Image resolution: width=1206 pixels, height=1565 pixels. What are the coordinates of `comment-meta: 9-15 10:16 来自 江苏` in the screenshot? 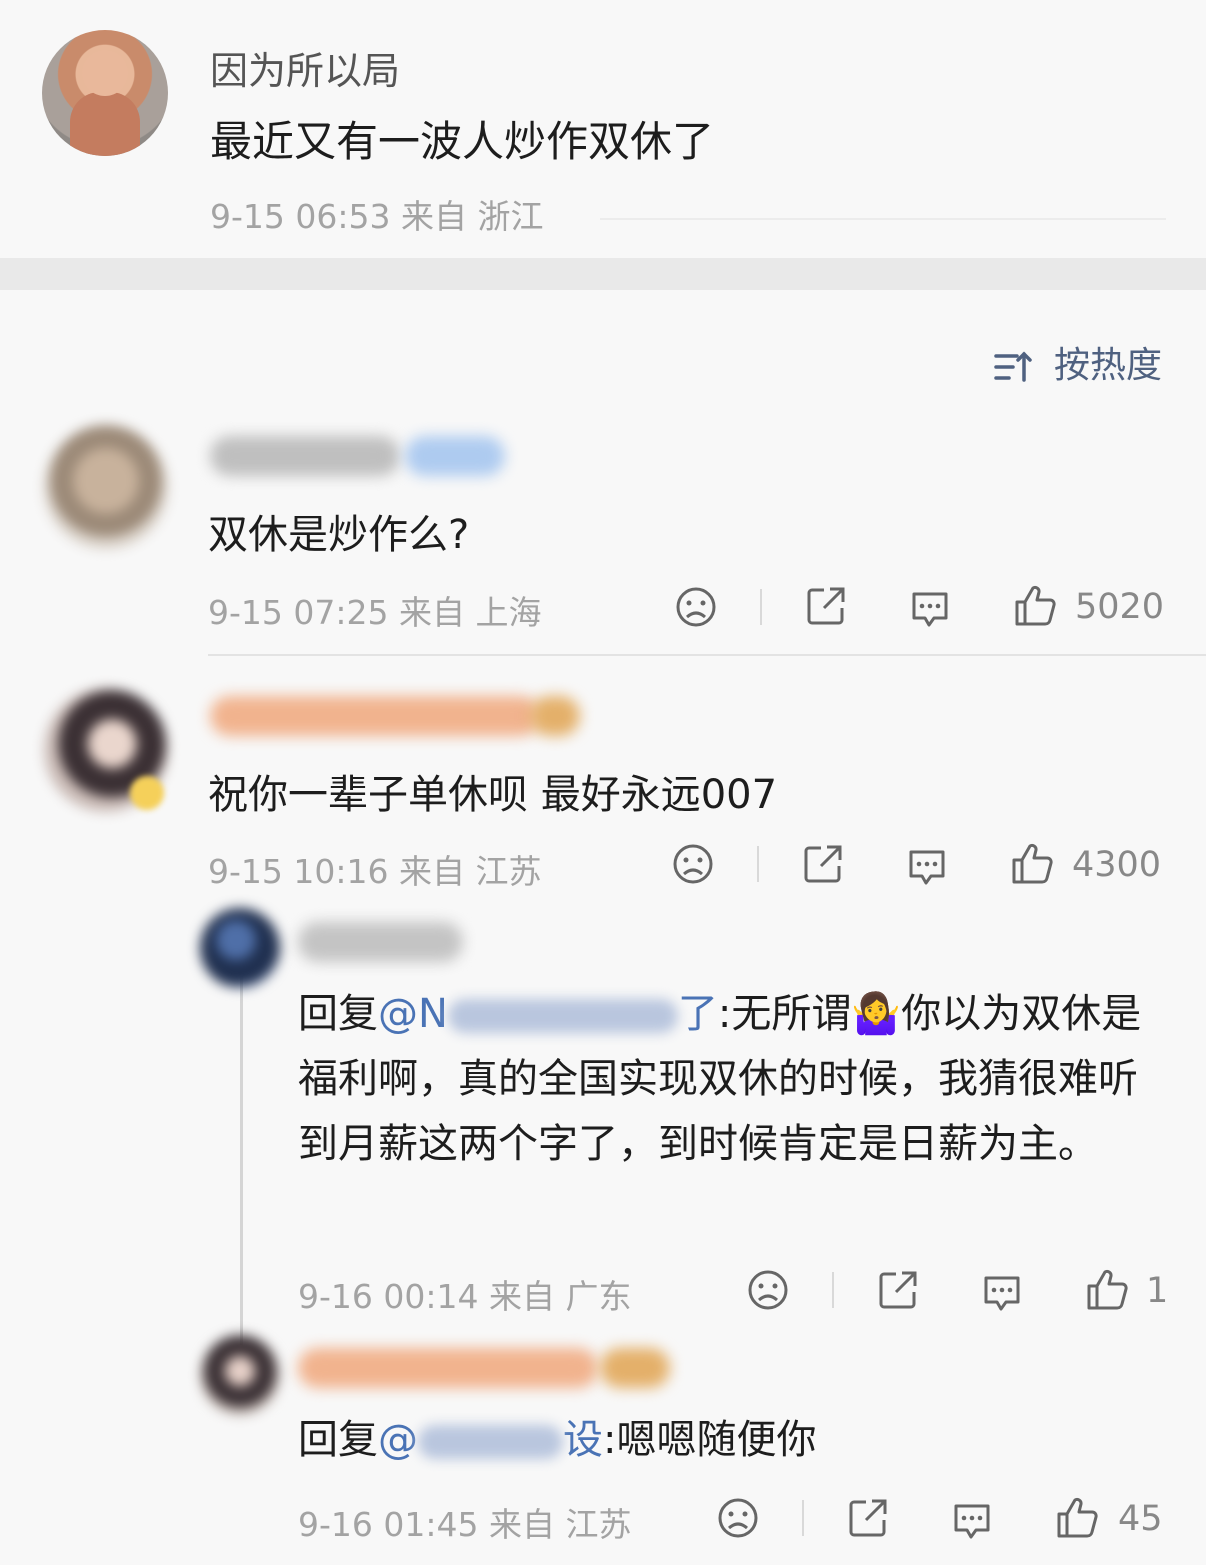 It's located at (375, 871).